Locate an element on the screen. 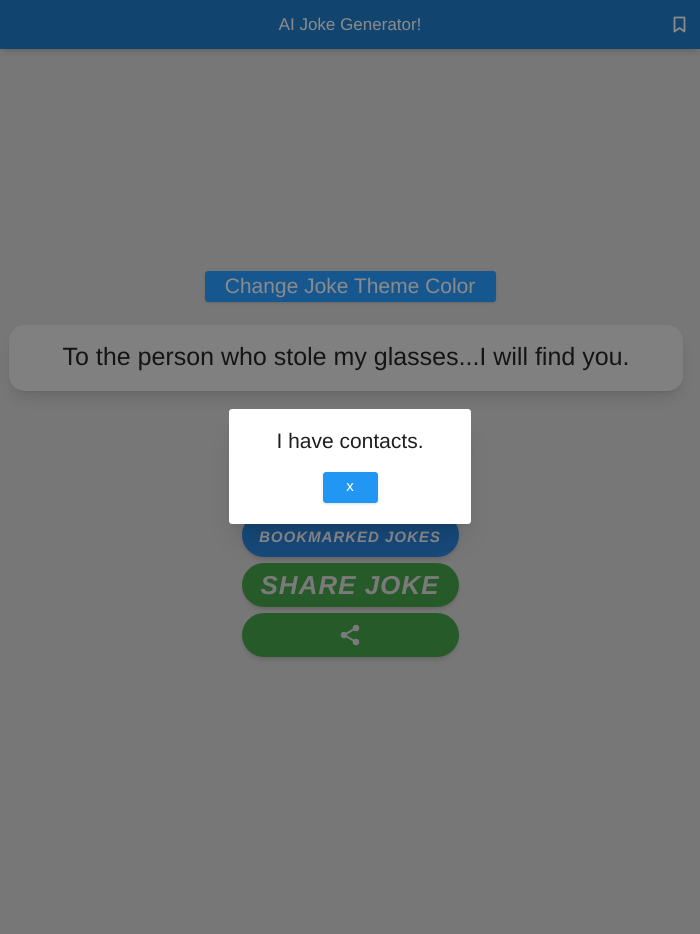 This screenshot has height=934, width=700. share-icon is located at coordinates (350, 635).